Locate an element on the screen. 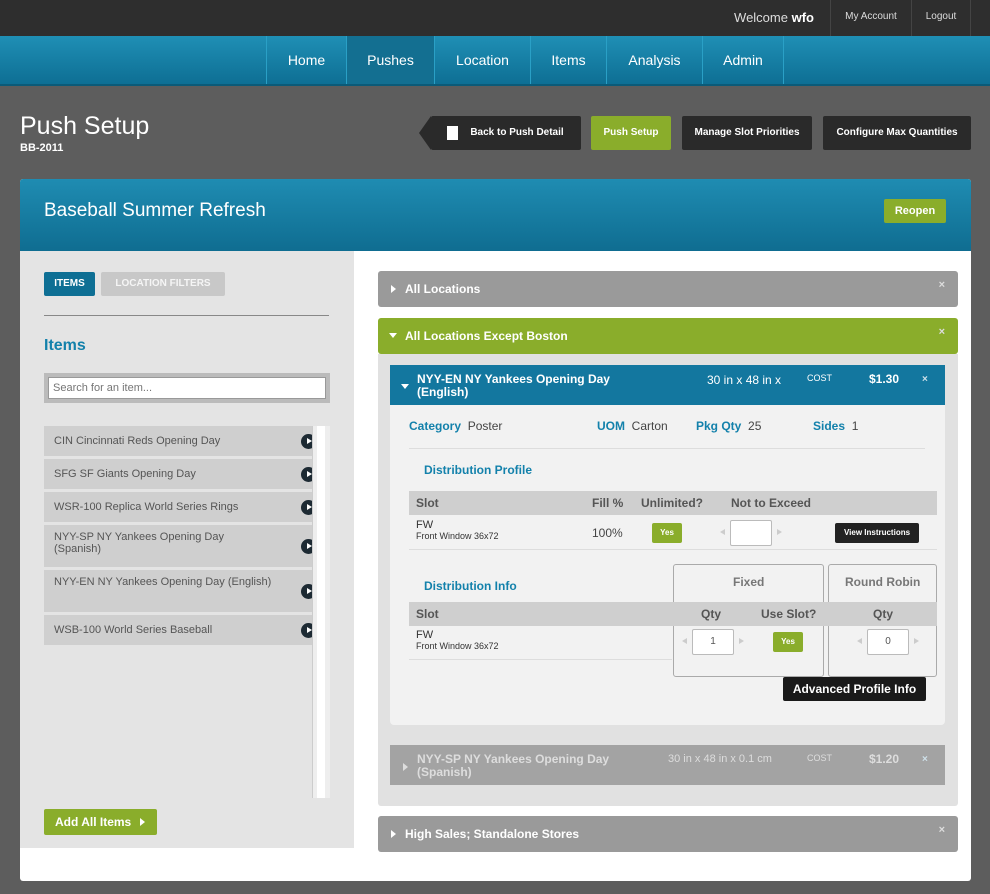 This screenshot has height=894, width=990. item-size: 30 in x 48 in x 0.1 cm is located at coordinates (720, 759).